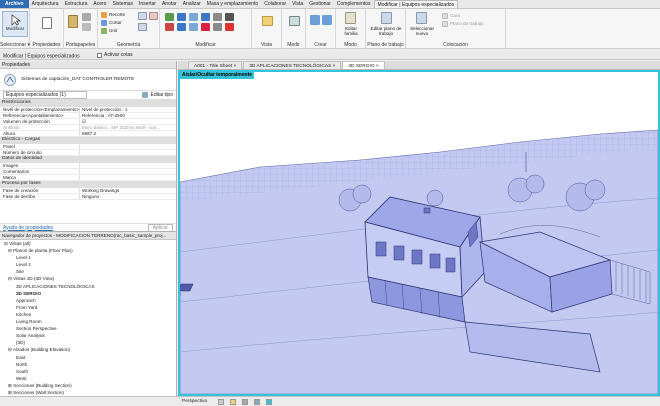 This screenshot has height=406, width=660. I want to click on edit-family-icon, so click(350, 18).